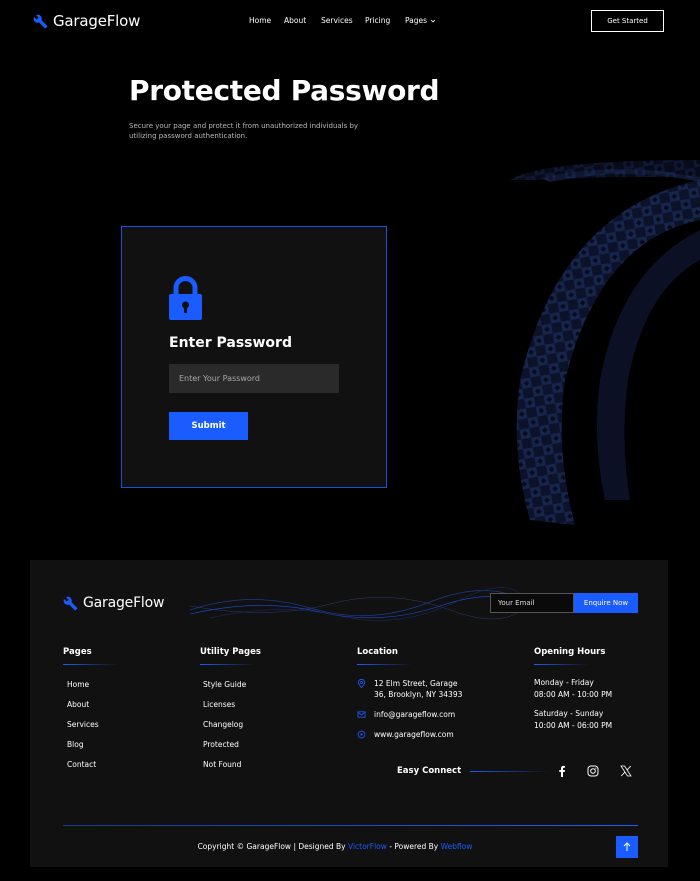 This screenshot has width=700, height=881. I want to click on password-input, so click(254, 378).